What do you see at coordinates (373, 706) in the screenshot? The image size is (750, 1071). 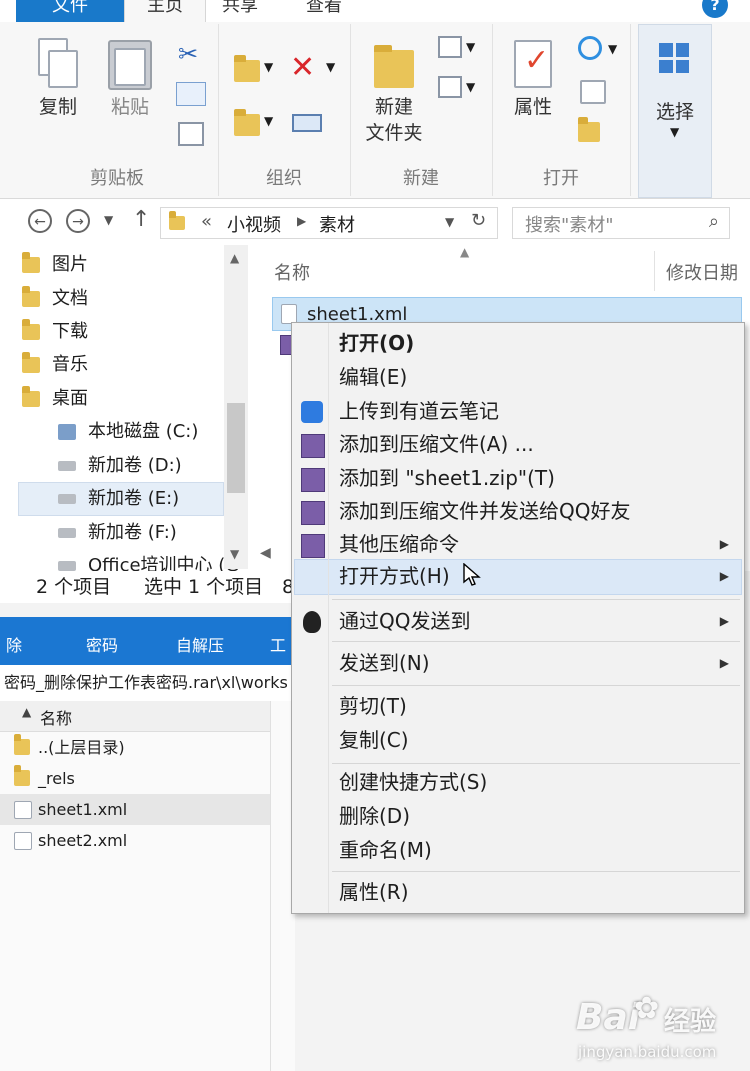 I see `menu-item-cut: 剪切(T)` at bounding box center [373, 706].